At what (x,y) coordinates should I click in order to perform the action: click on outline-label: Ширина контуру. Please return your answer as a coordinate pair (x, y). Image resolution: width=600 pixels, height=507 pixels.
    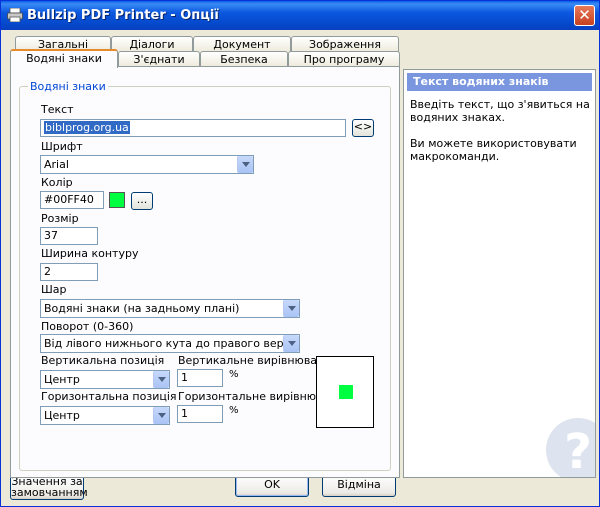
    Looking at the image, I should click on (90, 253).